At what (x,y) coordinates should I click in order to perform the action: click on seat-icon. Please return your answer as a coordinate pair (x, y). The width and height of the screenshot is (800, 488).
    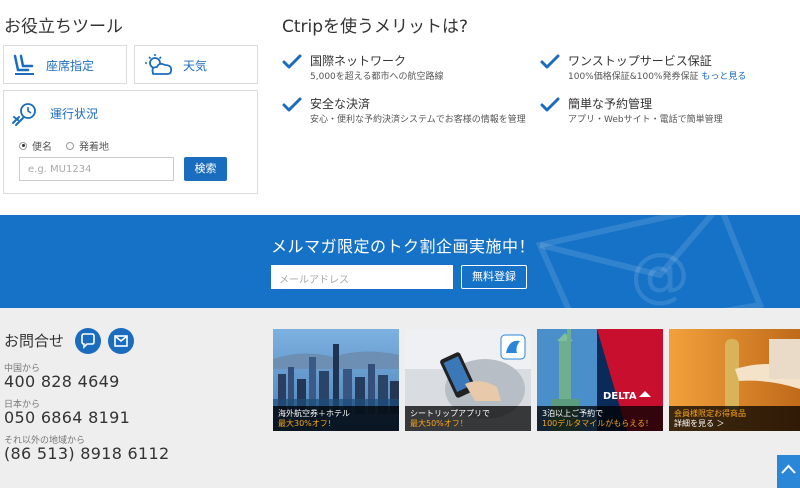
    Looking at the image, I should click on (25, 67).